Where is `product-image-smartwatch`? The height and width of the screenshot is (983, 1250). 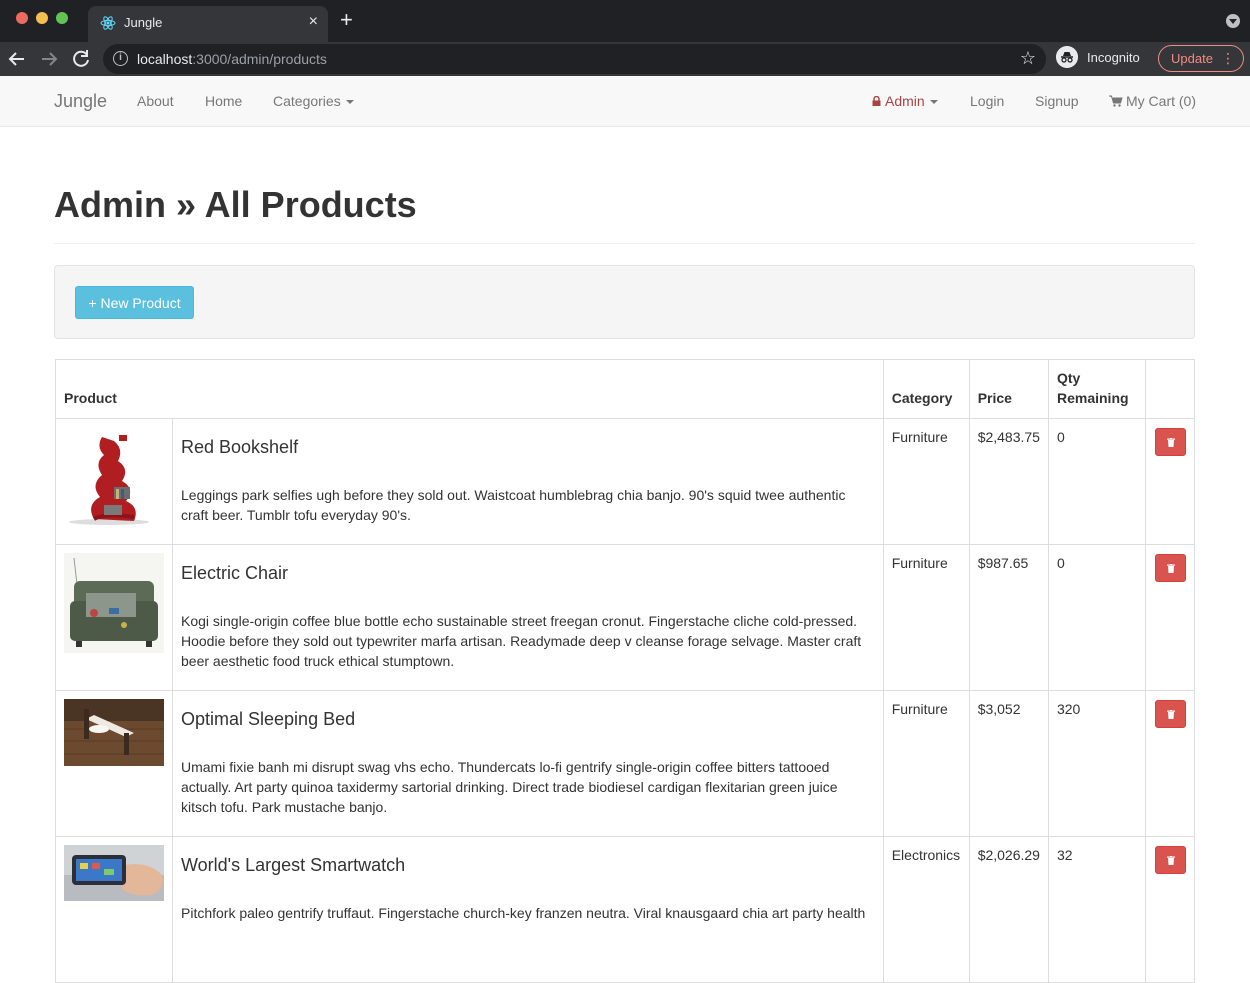
product-image-smartwatch is located at coordinates (114, 873).